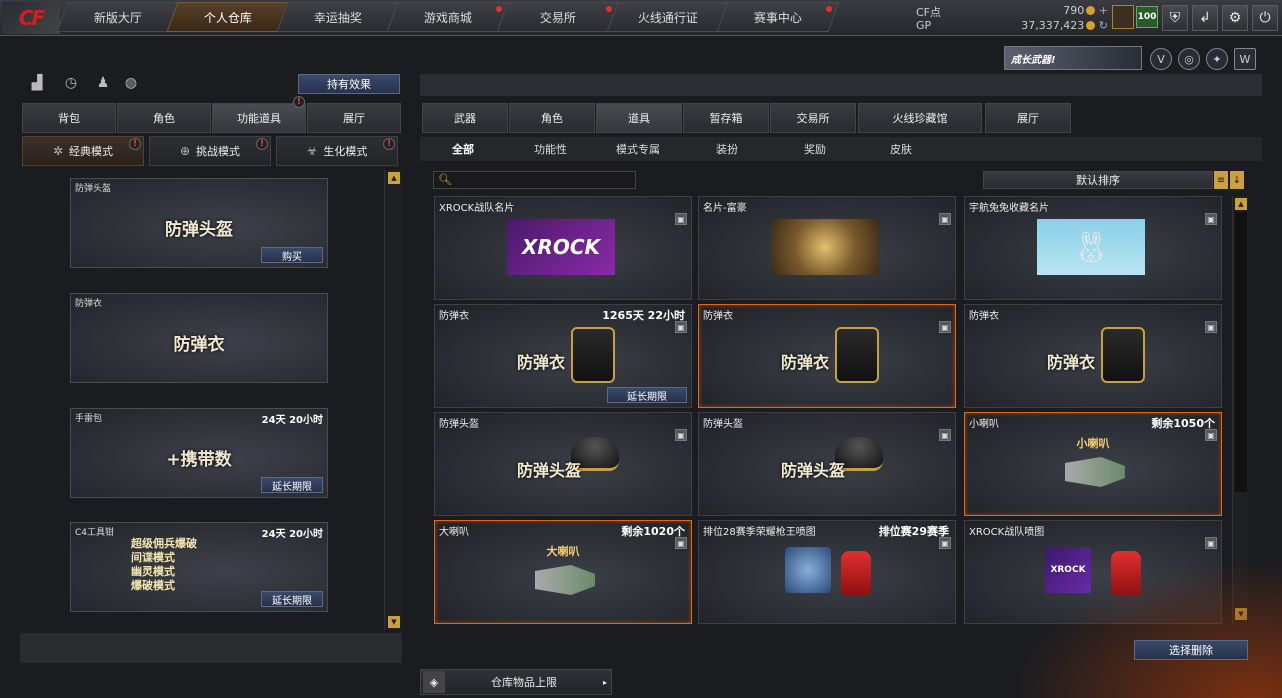 The image size is (1282, 698). What do you see at coordinates (153, 571) in the screenshot?
I see `c4-mode: 幽灵模式` at bounding box center [153, 571].